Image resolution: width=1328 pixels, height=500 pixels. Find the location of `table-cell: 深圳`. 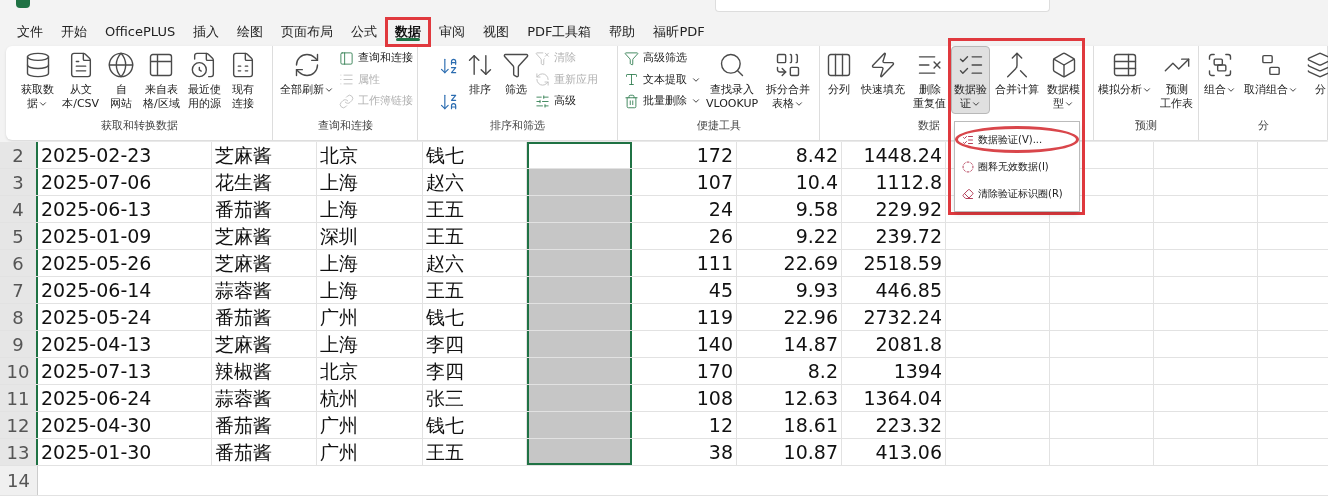

table-cell: 深圳 is located at coordinates (370, 236).